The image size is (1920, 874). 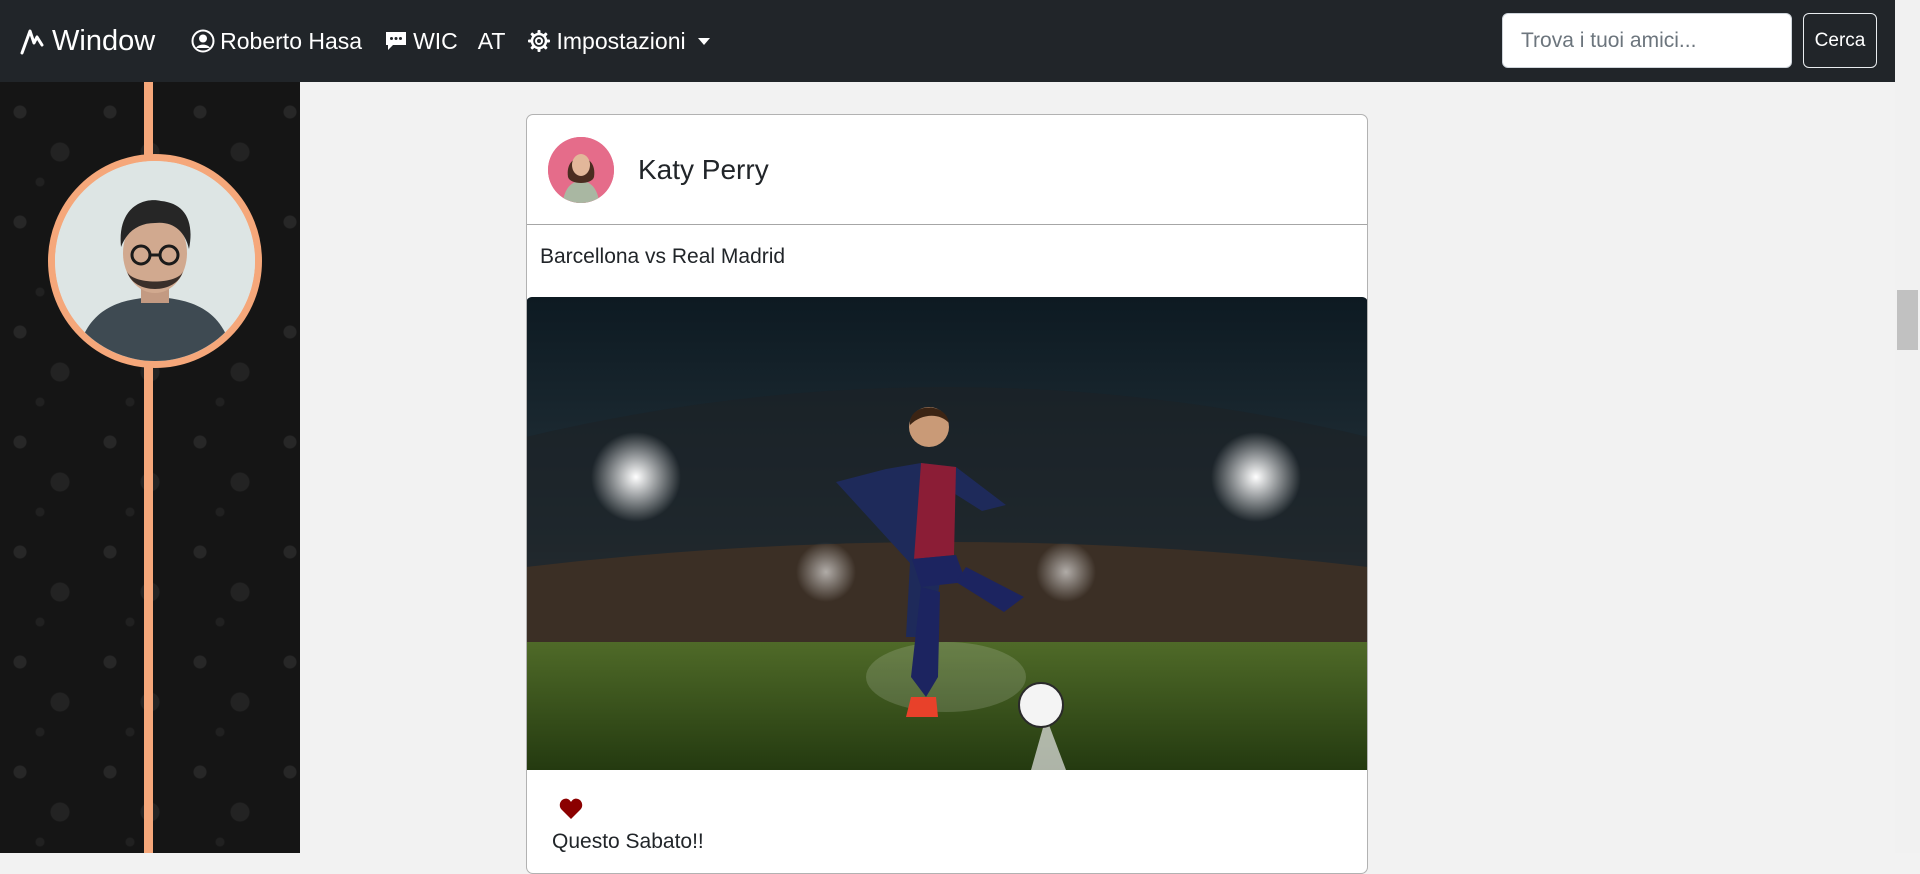 I want to click on friend-search-input, so click(x=1647, y=40).